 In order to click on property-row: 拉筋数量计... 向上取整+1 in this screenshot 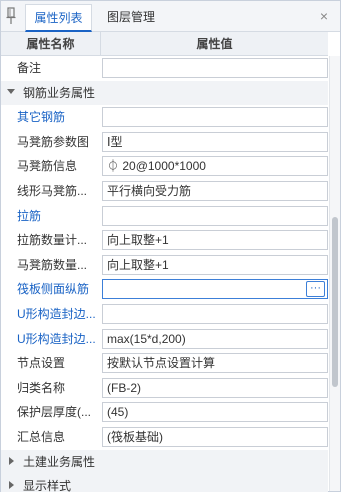, I will do `click(164, 240)`.